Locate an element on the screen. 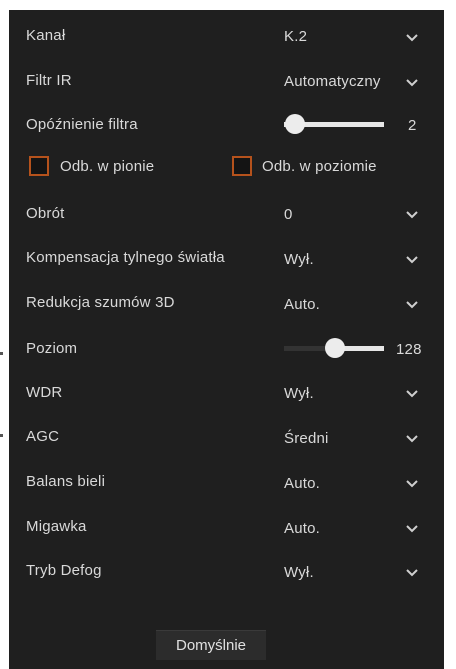 This screenshot has width=456, height=669. backlight-label: Kompensacja tylnego światła is located at coordinates (125, 257).